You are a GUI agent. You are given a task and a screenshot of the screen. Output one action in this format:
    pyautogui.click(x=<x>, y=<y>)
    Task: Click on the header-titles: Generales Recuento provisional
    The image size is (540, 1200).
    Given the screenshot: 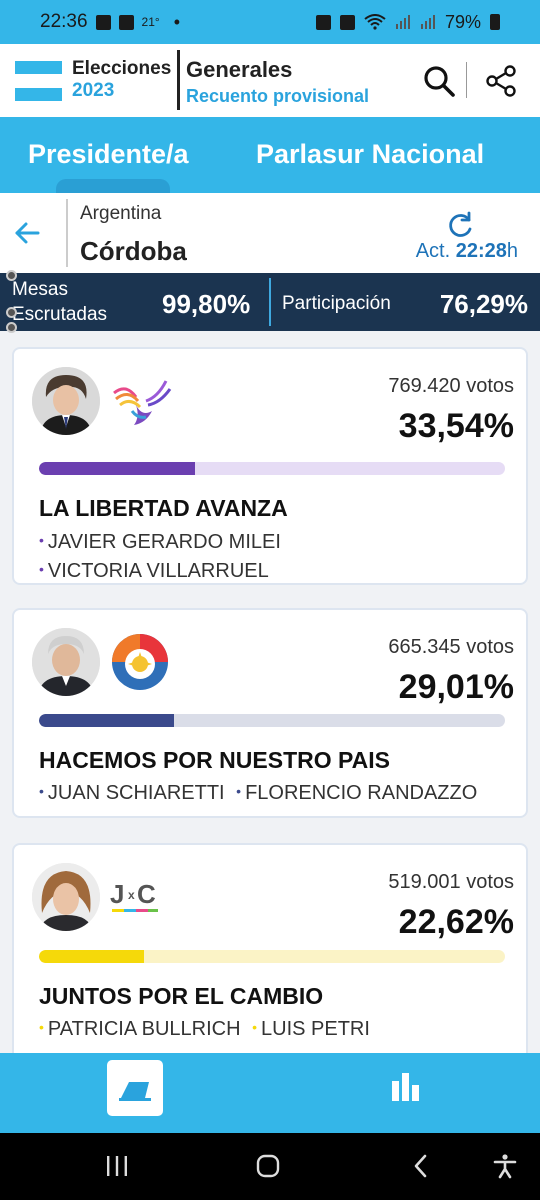 What is the action you would take?
    pyautogui.click(x=277, y=83)
    